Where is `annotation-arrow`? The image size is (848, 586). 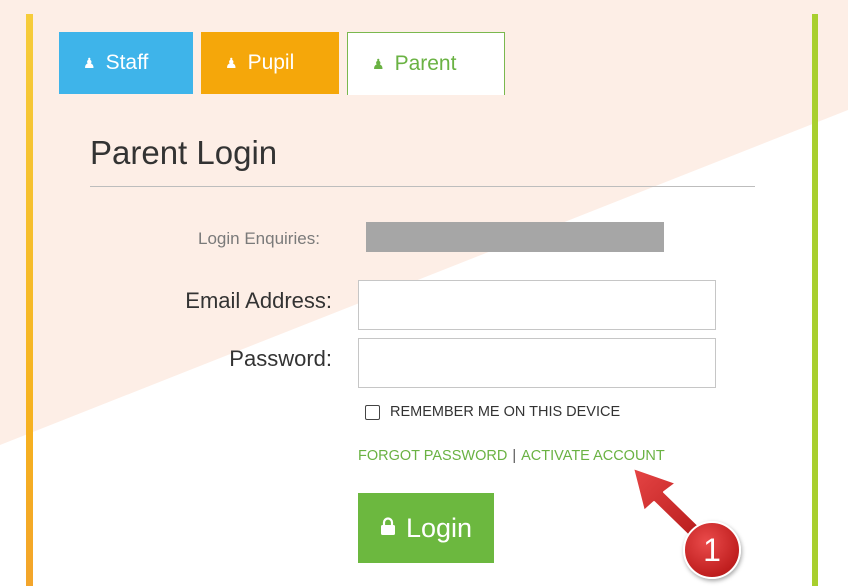
annotation-arrow is located at coordinates (666, 502).